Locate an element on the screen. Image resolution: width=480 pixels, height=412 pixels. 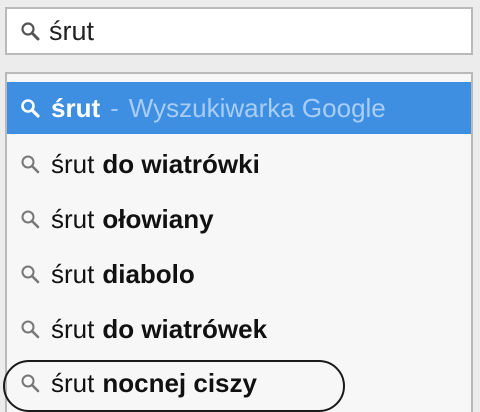
suggestion-item-google-search: śrut - Wyszukiwarka Google is located at coordinates (239, 108).